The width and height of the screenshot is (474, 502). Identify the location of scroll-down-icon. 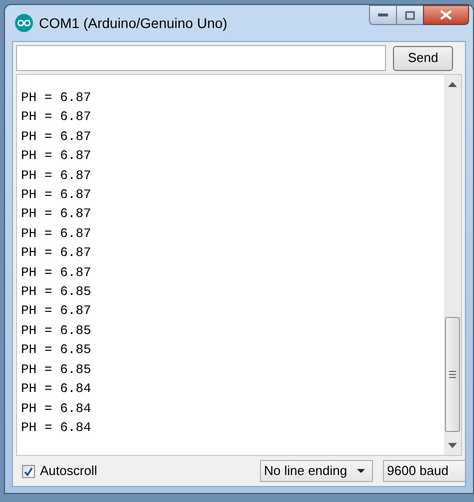
(452, 445).